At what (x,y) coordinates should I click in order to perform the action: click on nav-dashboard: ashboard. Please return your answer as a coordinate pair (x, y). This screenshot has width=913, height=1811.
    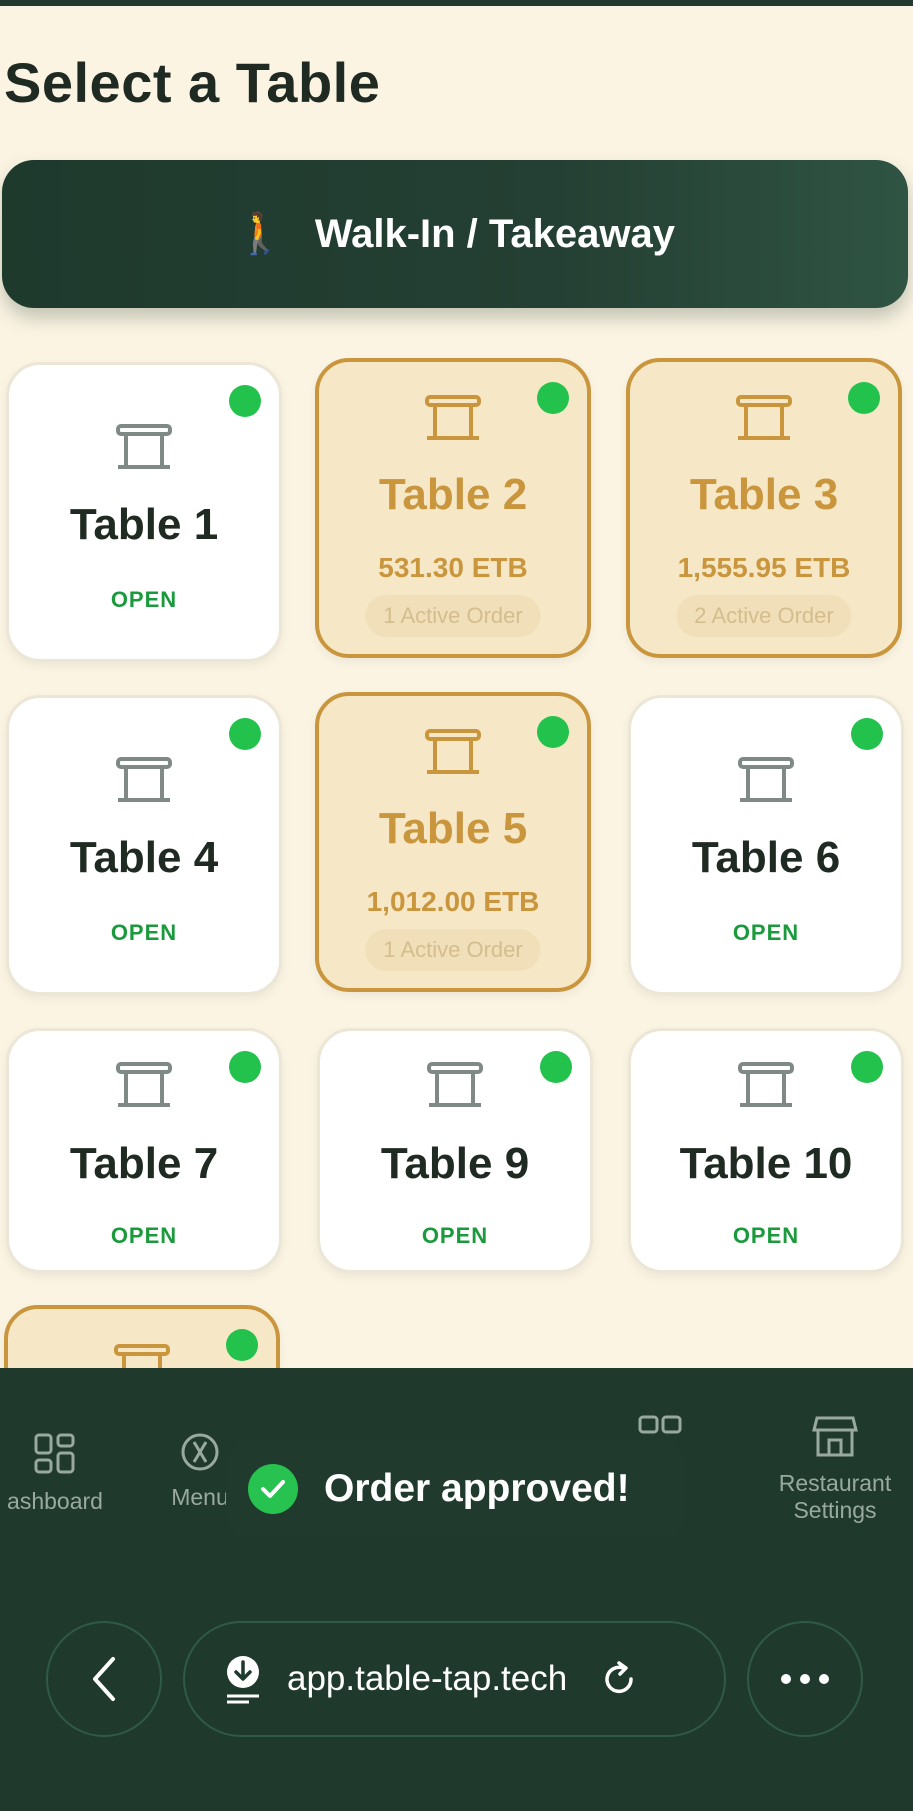
    Looking at the image, I should click on (55, 1473).